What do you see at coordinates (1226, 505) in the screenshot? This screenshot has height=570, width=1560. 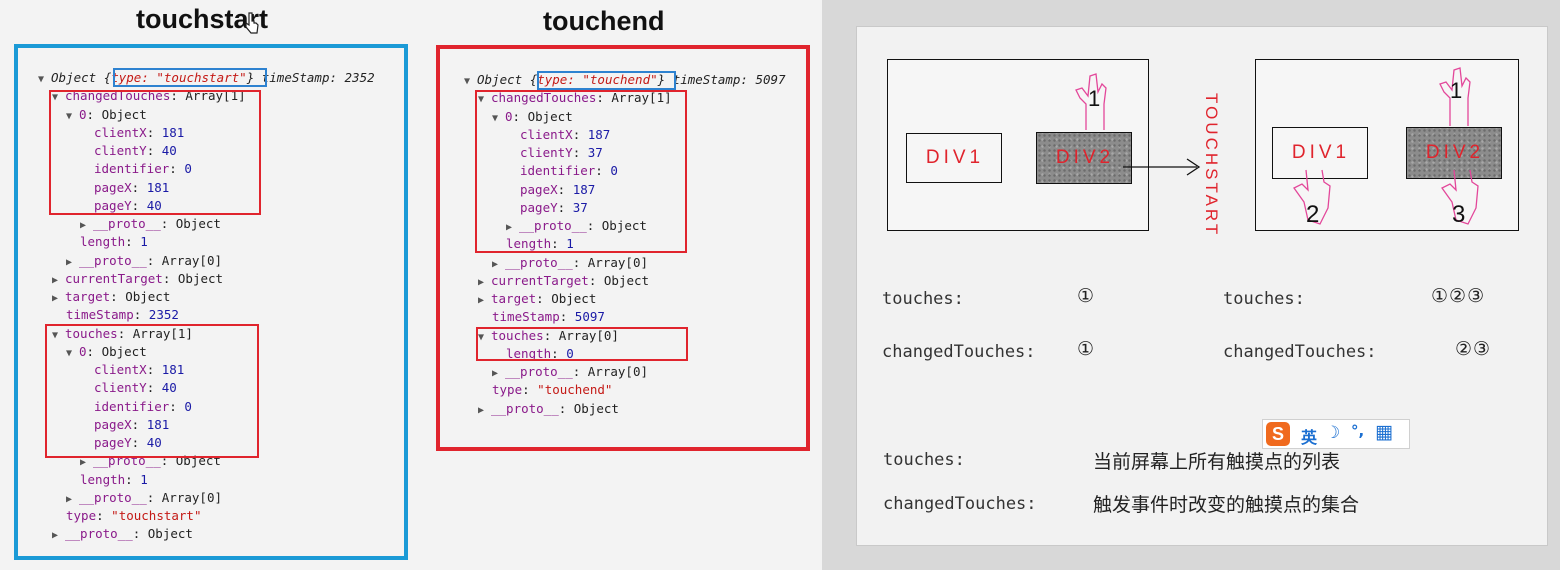 I see `def-changedtouches-text: 触发事件时改变的触摸点的集合` at bounding box center [1226, 505].